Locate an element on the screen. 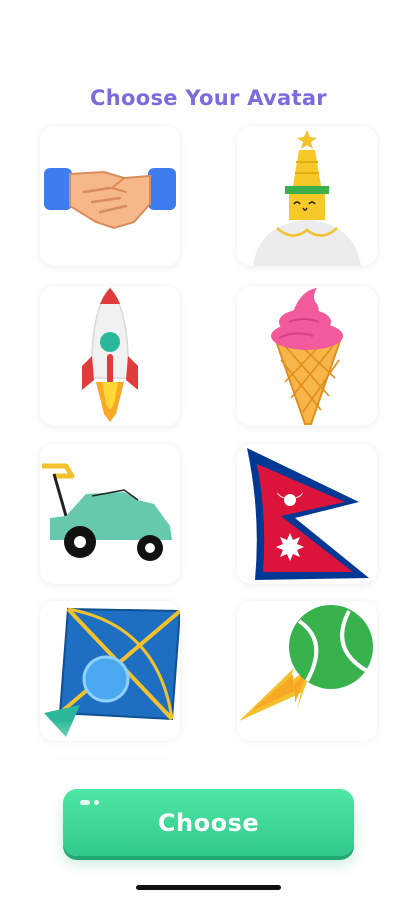  avatar-card-stupa is located at coordinates (307, 196).